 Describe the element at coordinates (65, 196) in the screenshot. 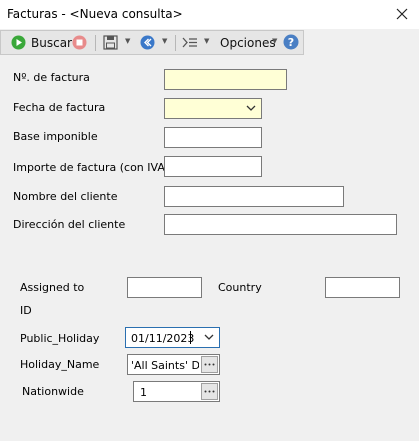

I see `customer-name-label: Nombre del cliente` at that location.